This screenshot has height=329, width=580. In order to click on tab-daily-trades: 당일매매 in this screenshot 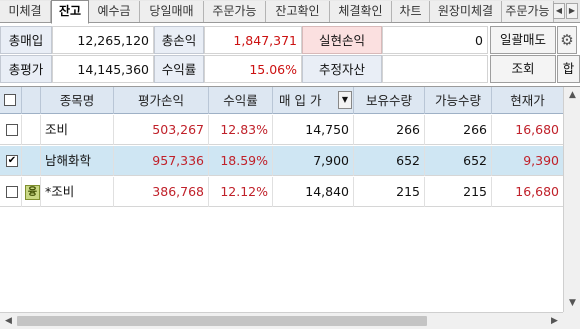, I will do `click(172, 11)`.